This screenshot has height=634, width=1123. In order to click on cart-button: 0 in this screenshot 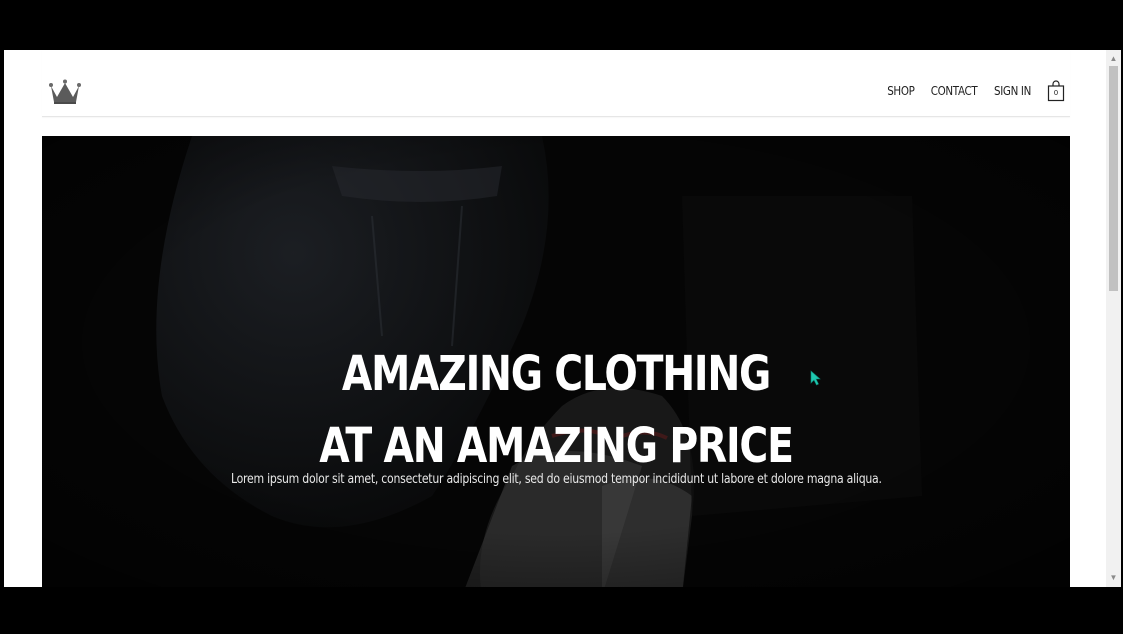, I will do `click(1056, 91)`.